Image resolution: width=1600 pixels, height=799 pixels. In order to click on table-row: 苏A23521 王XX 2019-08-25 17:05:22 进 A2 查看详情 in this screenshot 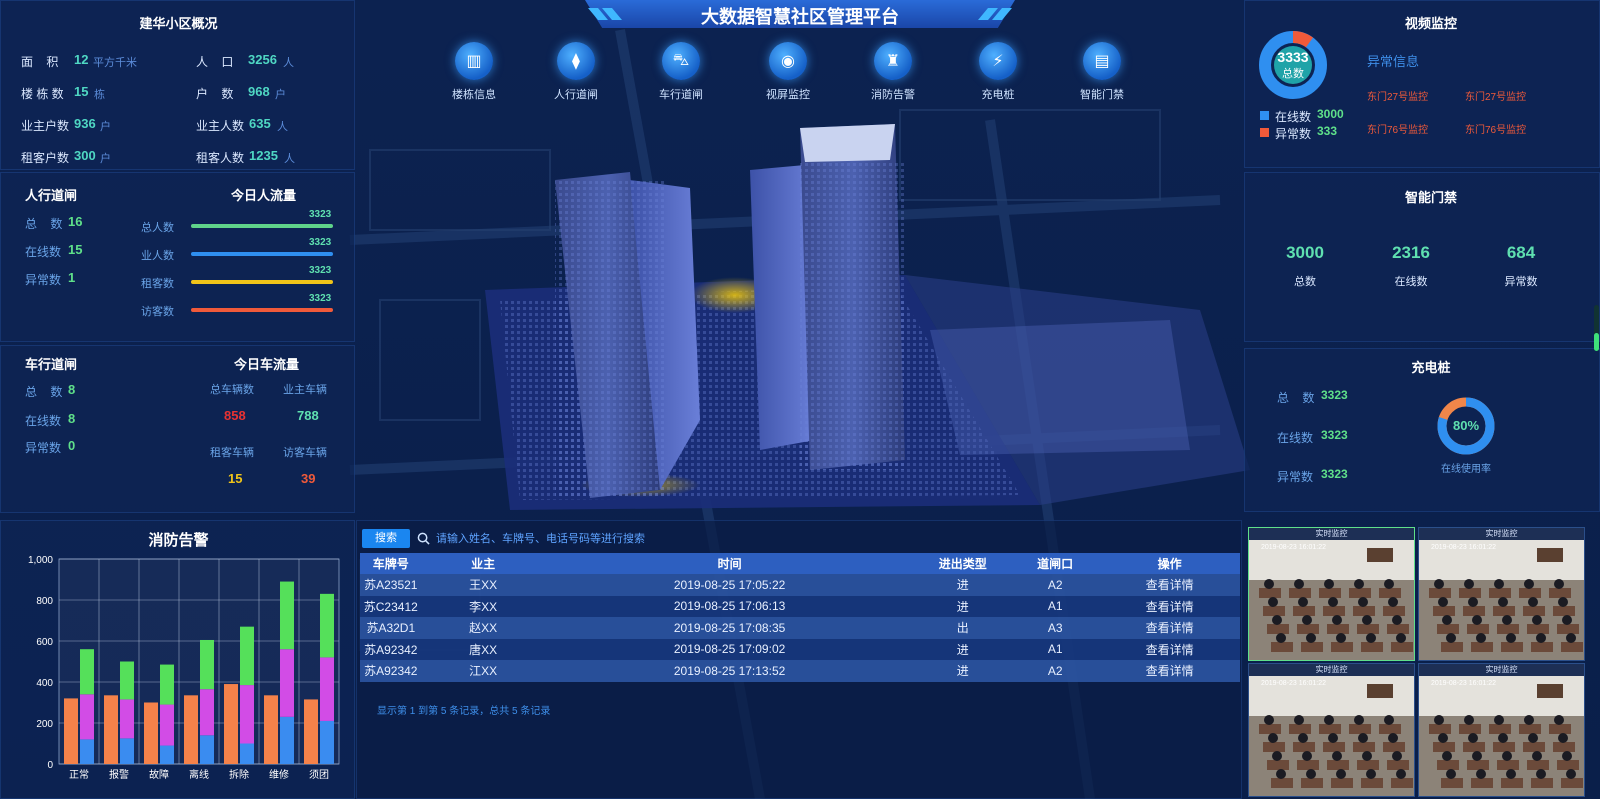, I will do `click(800, 585)`.